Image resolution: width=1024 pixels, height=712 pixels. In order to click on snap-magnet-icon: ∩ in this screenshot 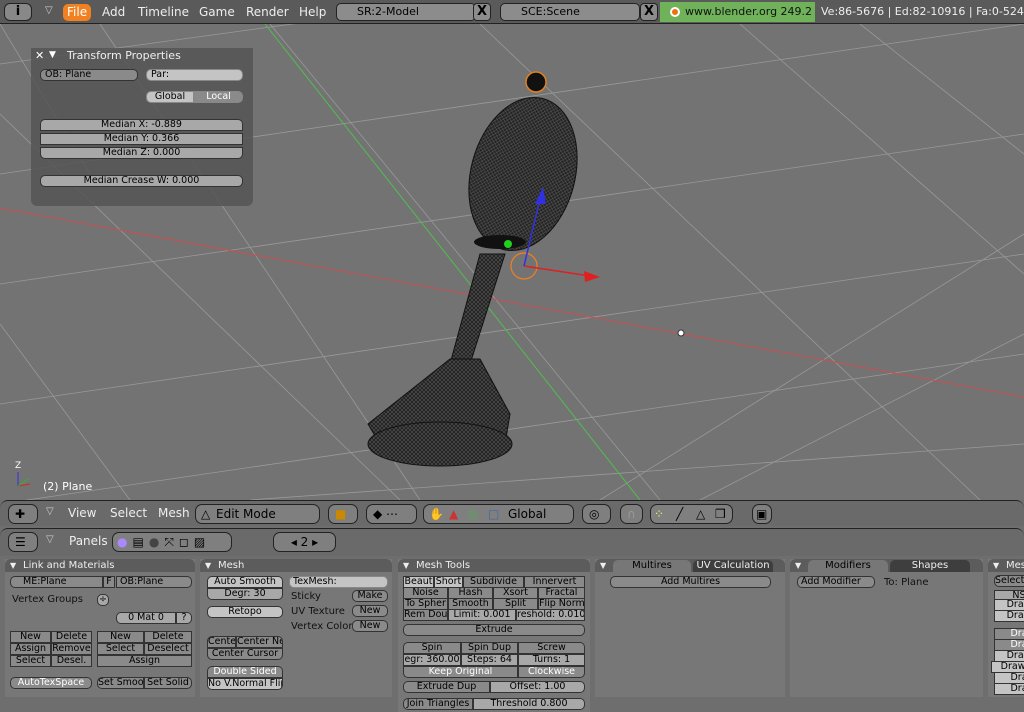, I will do `click(631, 514)`.